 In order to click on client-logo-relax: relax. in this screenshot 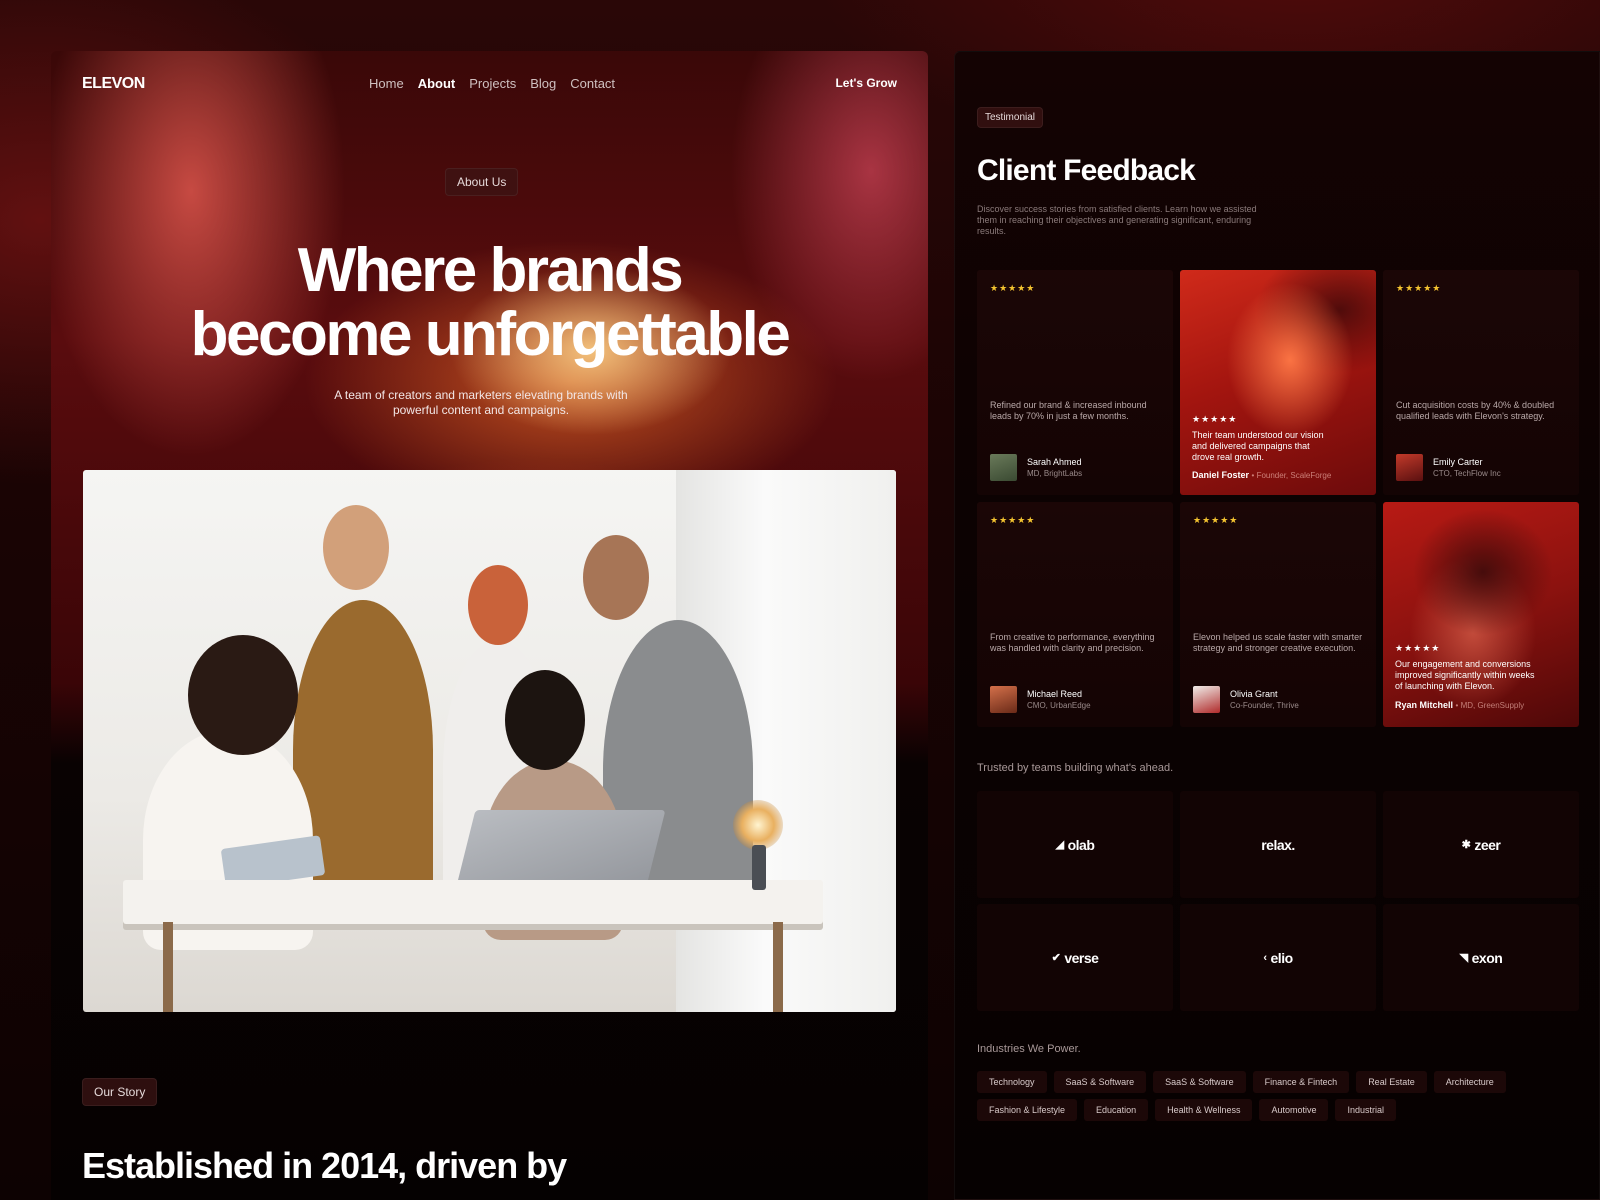, I will do `click(1278, 844)`.